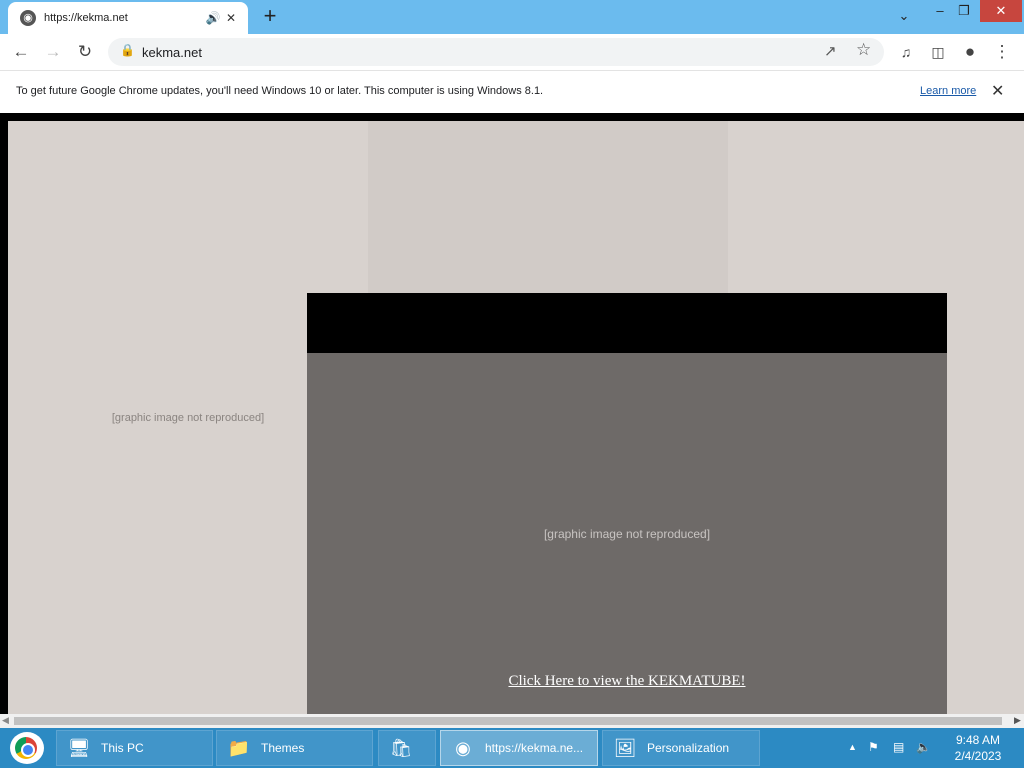  I want to click on taskbar-item-themes: 📁 Themes, so click(294, 748).